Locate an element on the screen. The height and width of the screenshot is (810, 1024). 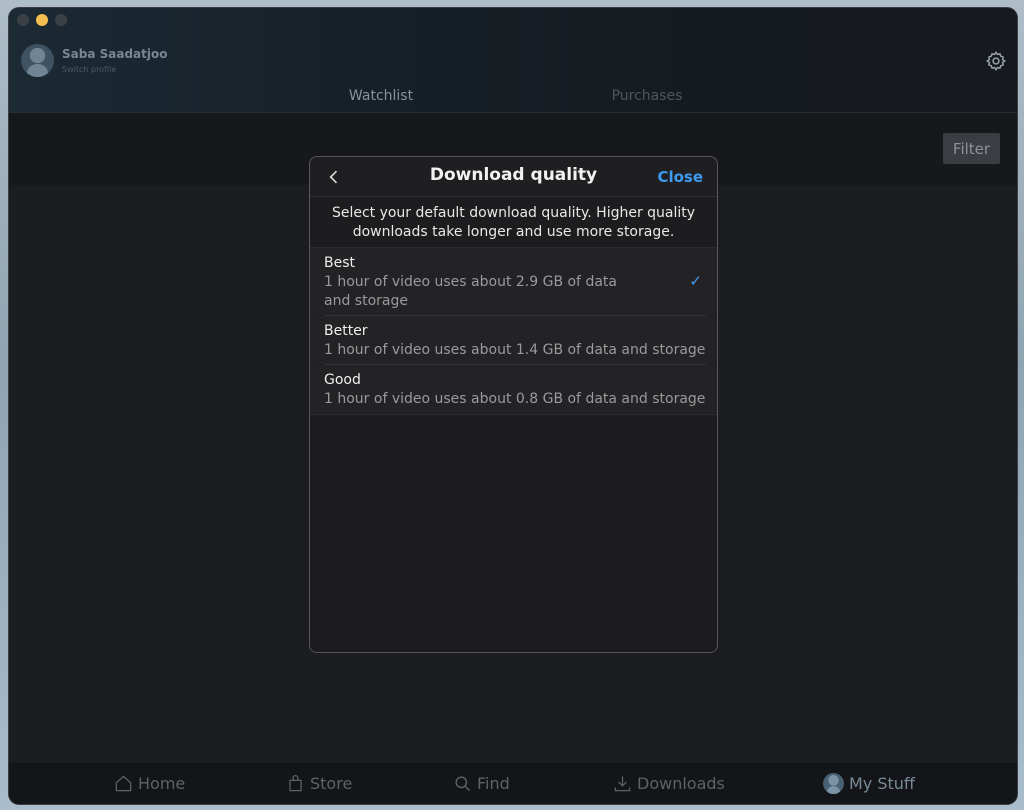
dialog-header: Download quality Close is located at coordinates (513, 177).